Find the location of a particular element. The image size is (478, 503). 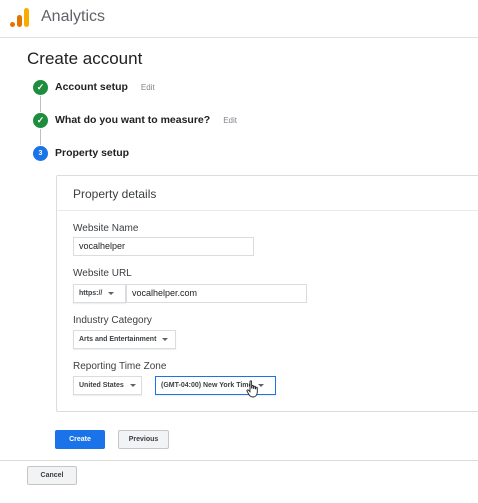

step-measure: ✓ What do you want to measure? Edit is located at coordinates (135, 120).